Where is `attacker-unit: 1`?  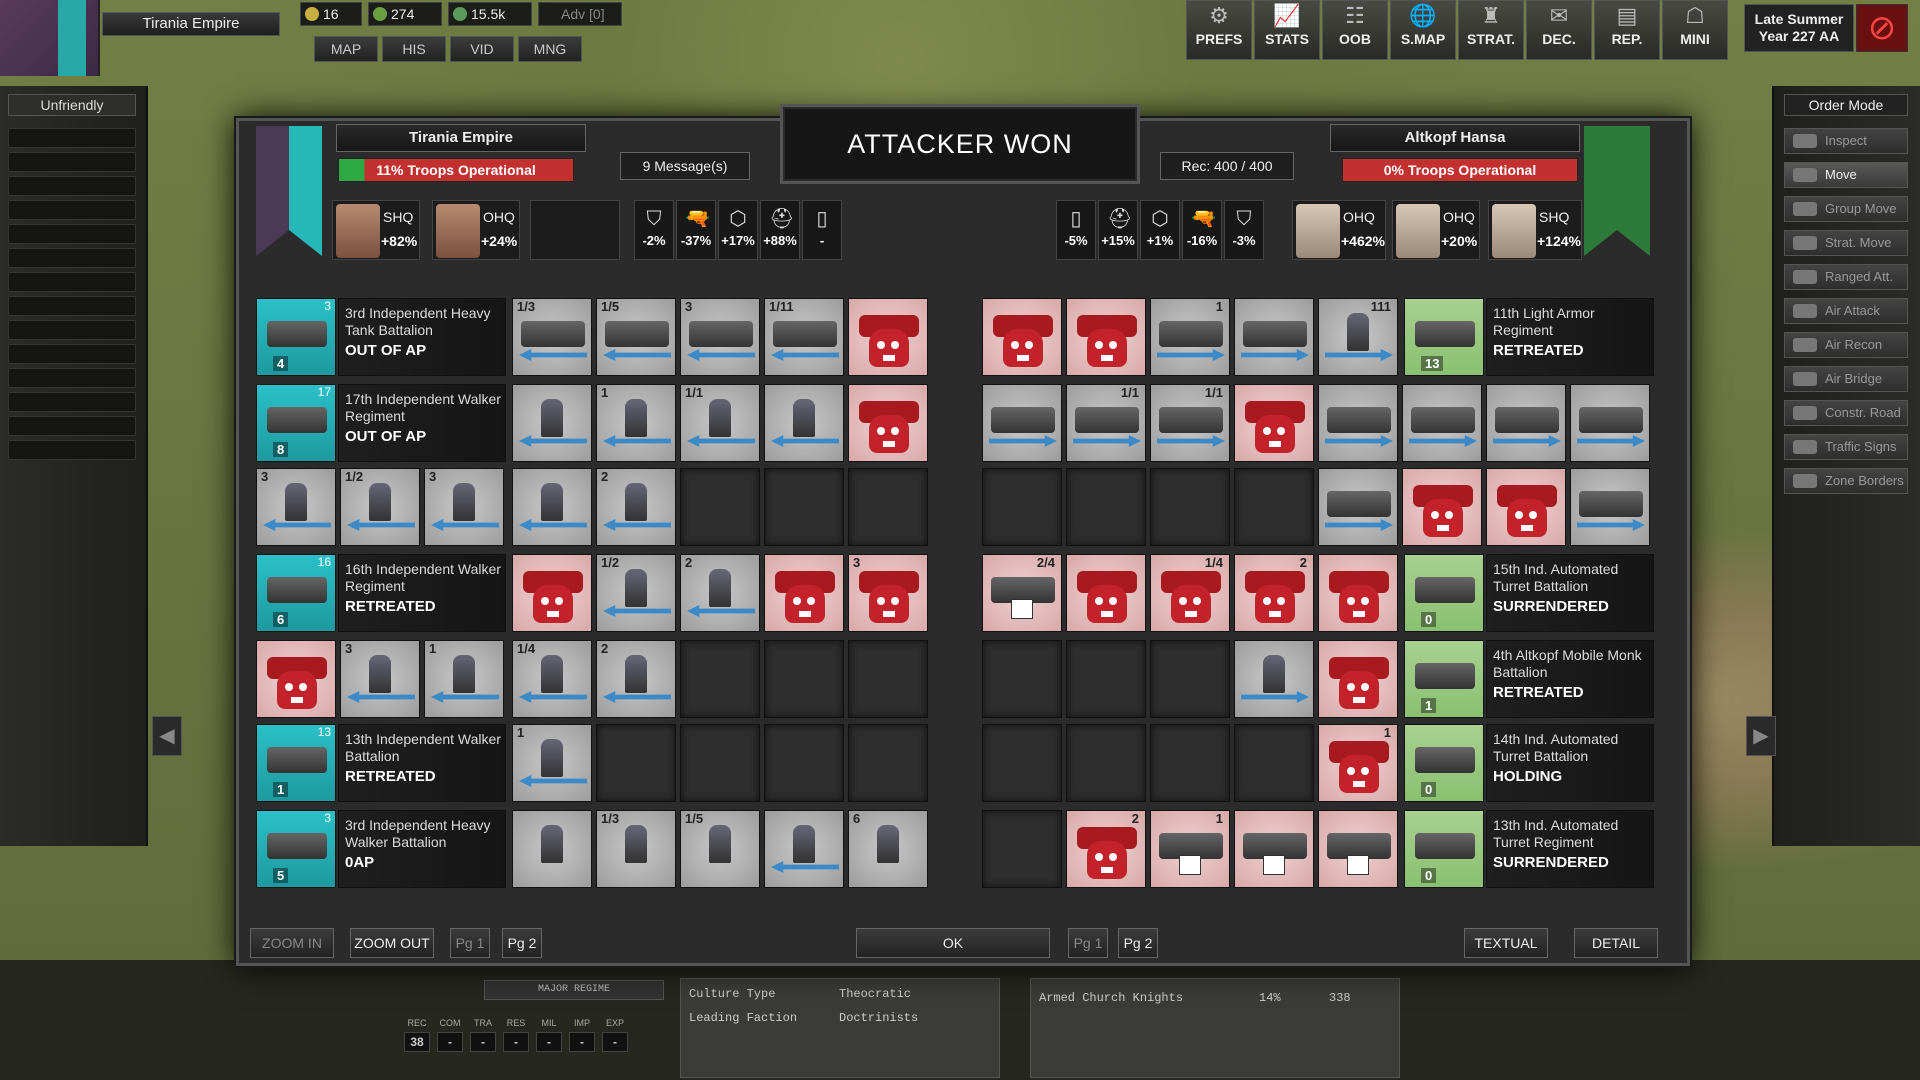 attacker-unit: 1 is located at coordinates (552, 763).